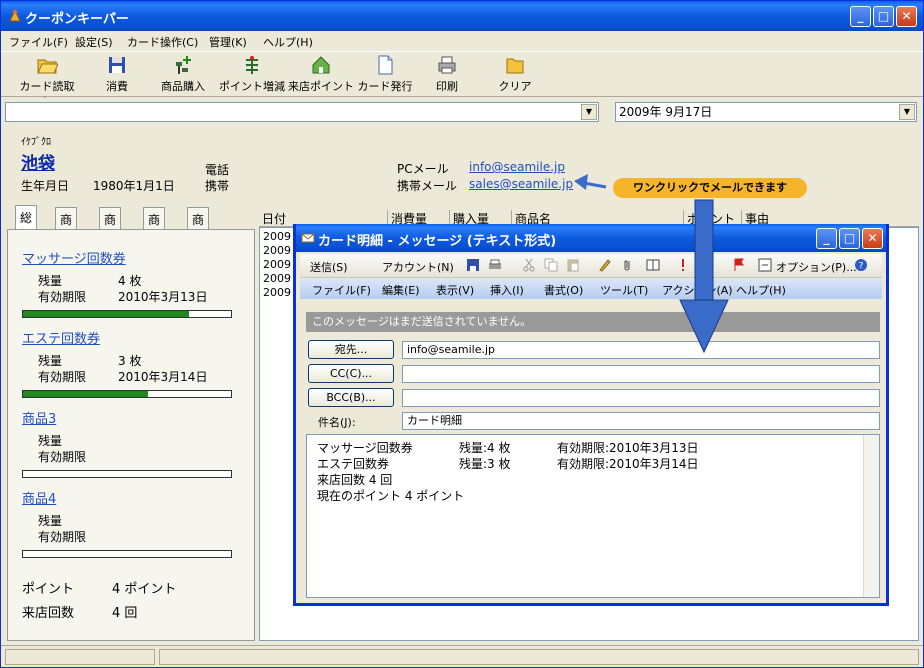 Image resolution: width=924 pixels, height=668 pixels. Describe the element at coordinates (605, 265) in the screenshot. I see `check-names-icon` at that location.